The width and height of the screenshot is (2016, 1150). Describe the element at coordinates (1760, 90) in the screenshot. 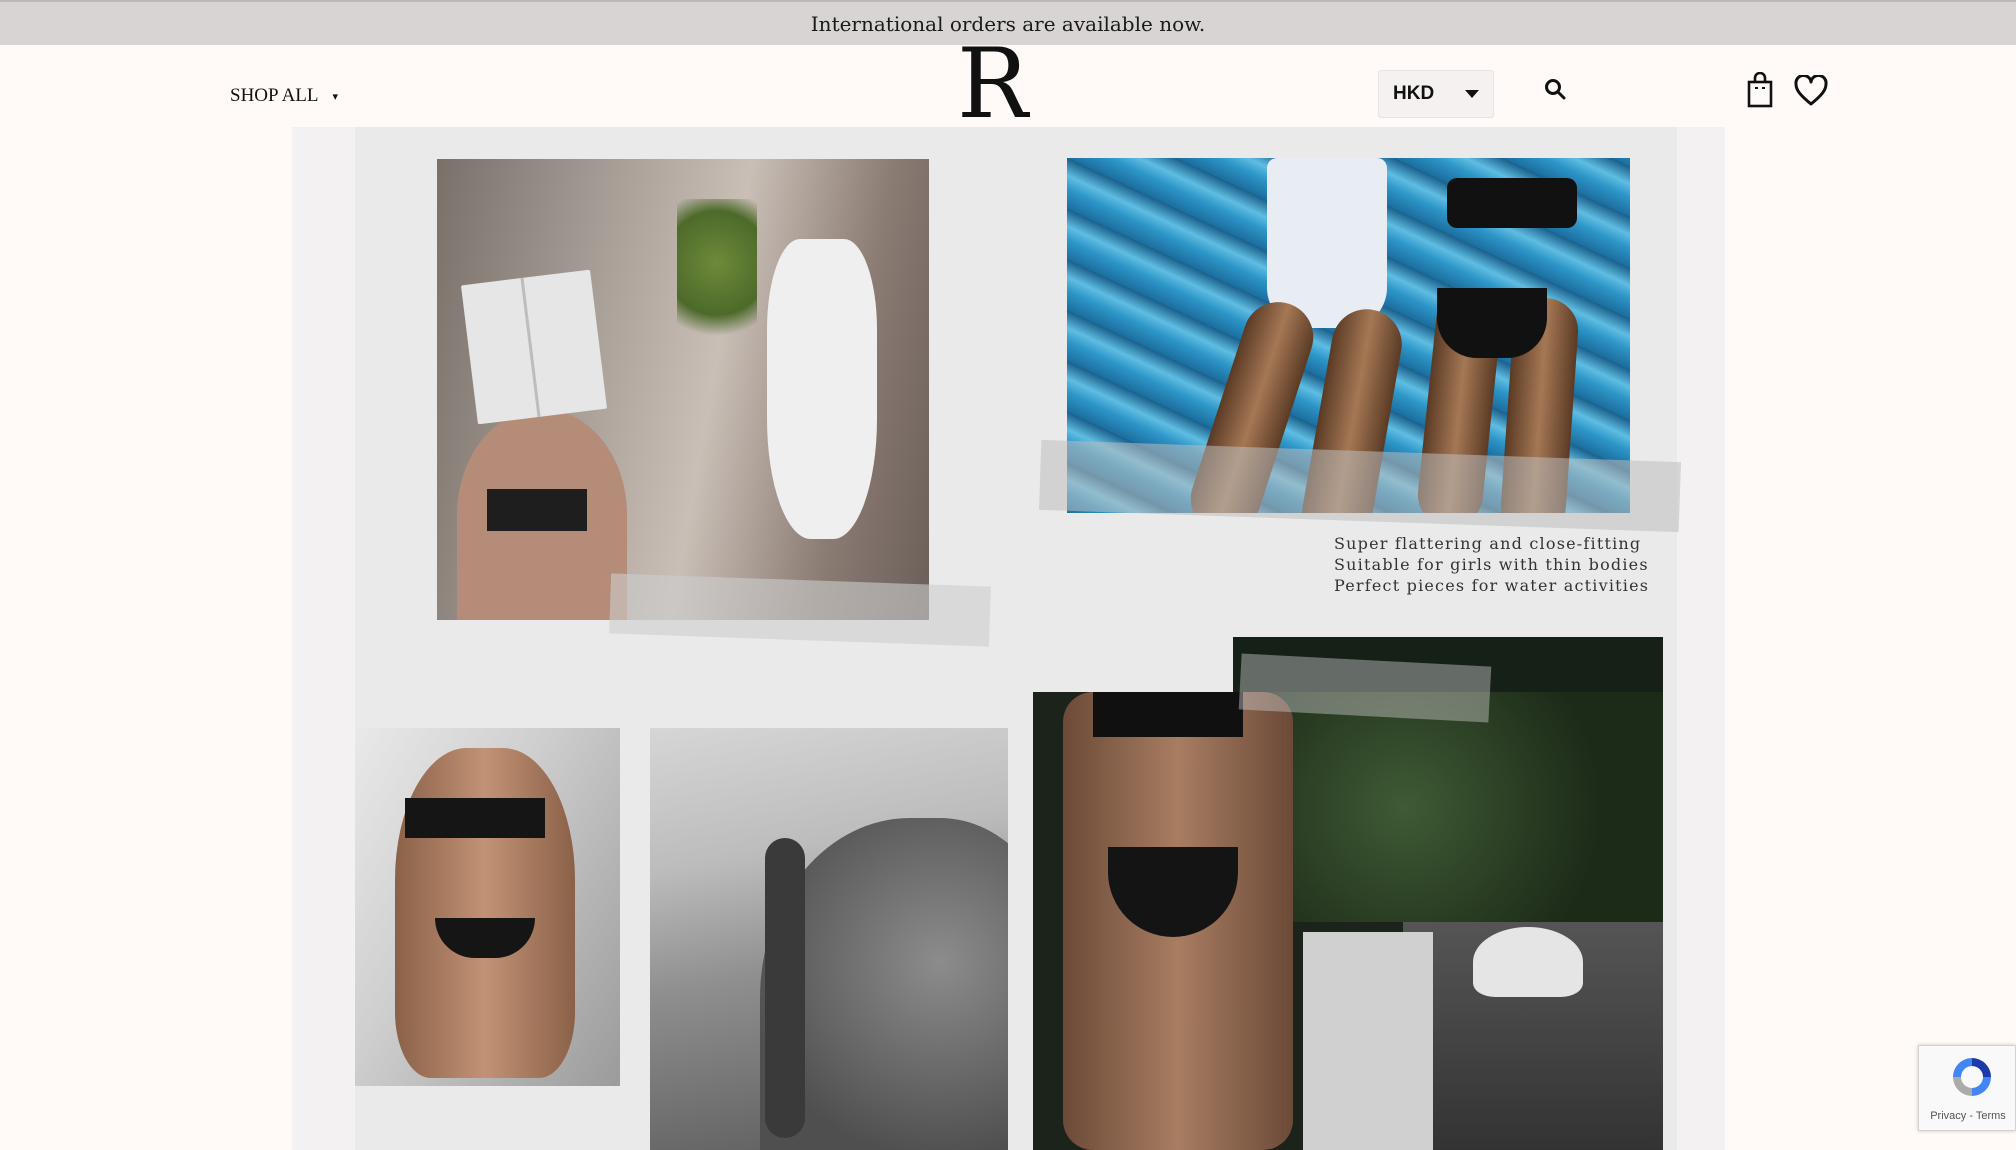

I see `shopping-bag-icon` at that location.